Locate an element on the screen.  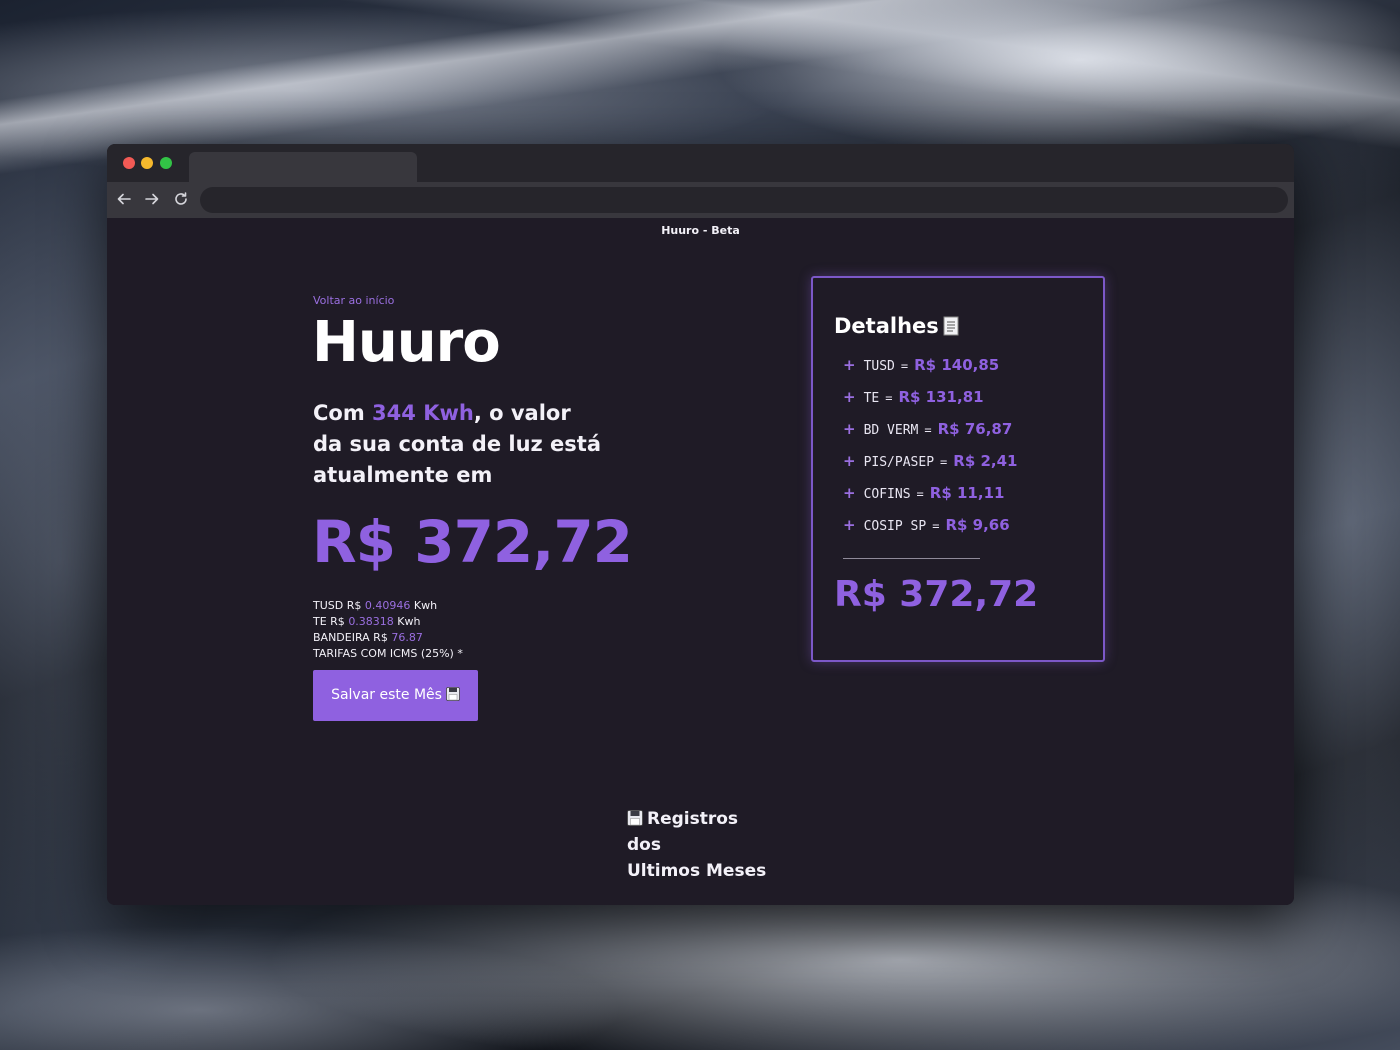
browser-toolbar is located at coordinates (700, 200).